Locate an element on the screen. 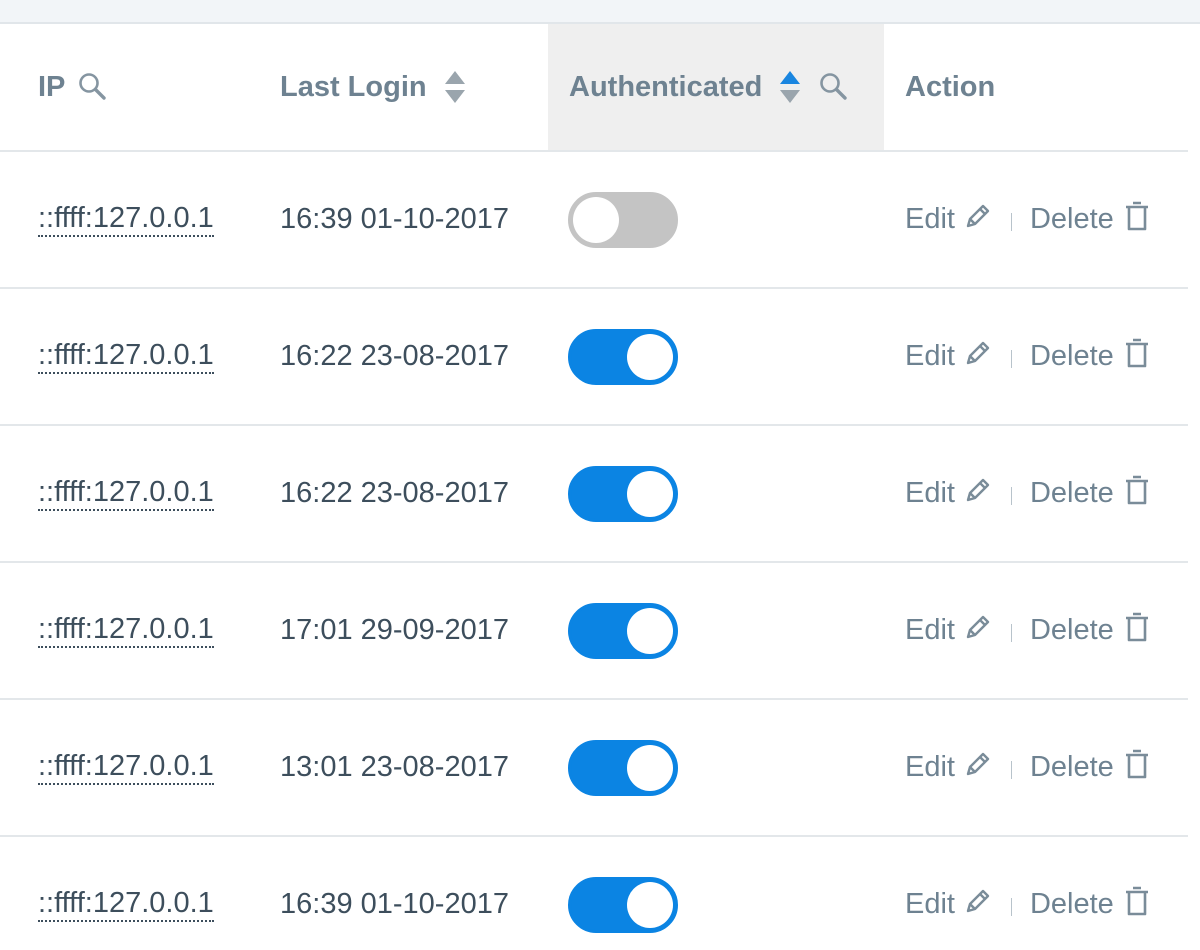  column-header-last-login: Last Login is located at coordinates (373, 87).